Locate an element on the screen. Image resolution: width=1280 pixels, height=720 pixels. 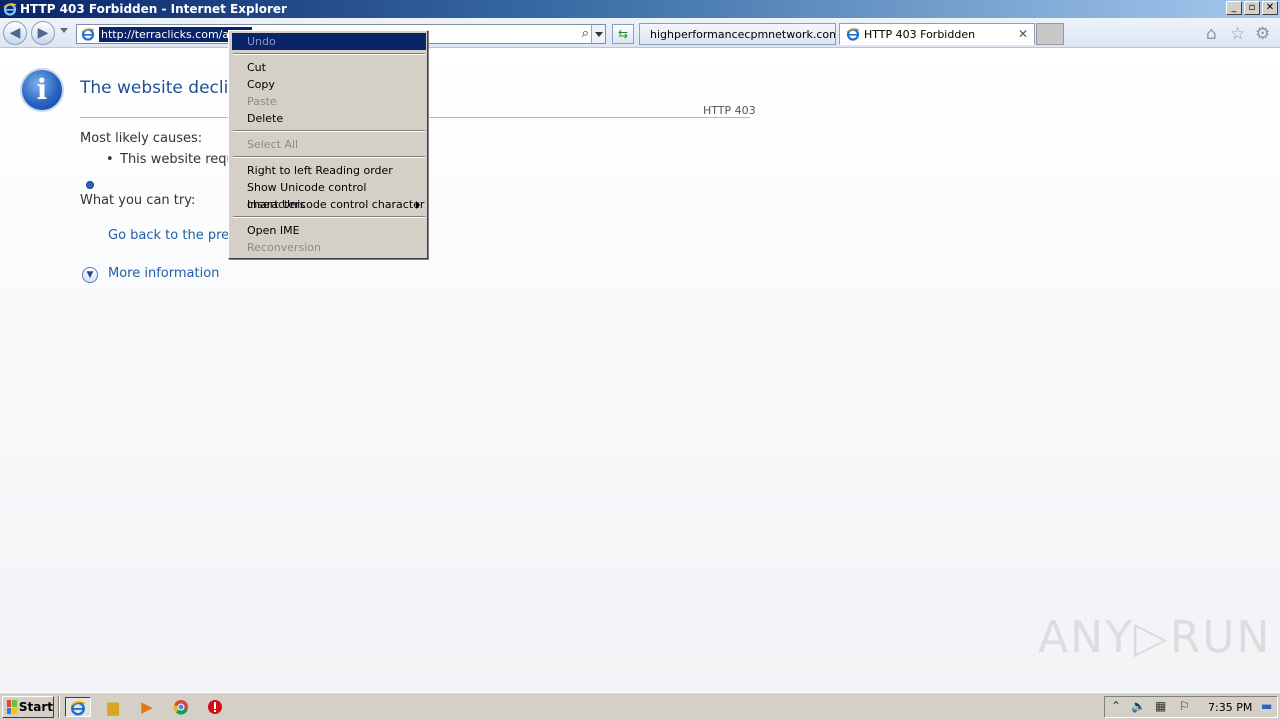
volume-icon: 🔈 is located at coordinates (1138, 706).